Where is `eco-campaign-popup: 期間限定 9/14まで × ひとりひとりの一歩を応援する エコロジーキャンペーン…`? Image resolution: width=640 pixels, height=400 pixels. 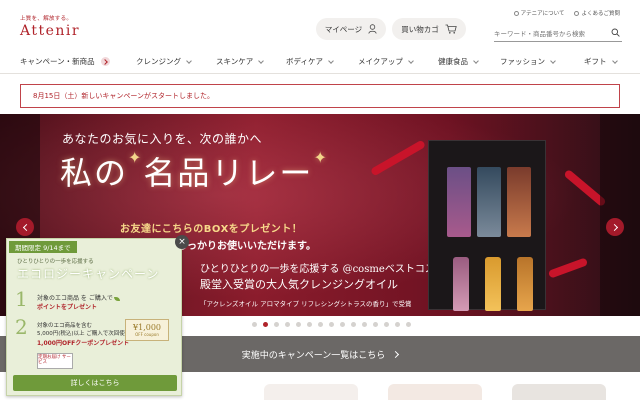
eco-campaign-popup: 期間限定 9/14まで × ひとりひとりの一歩を応援する エコロジーキャンペーン… is located at coordinates (97, 315).